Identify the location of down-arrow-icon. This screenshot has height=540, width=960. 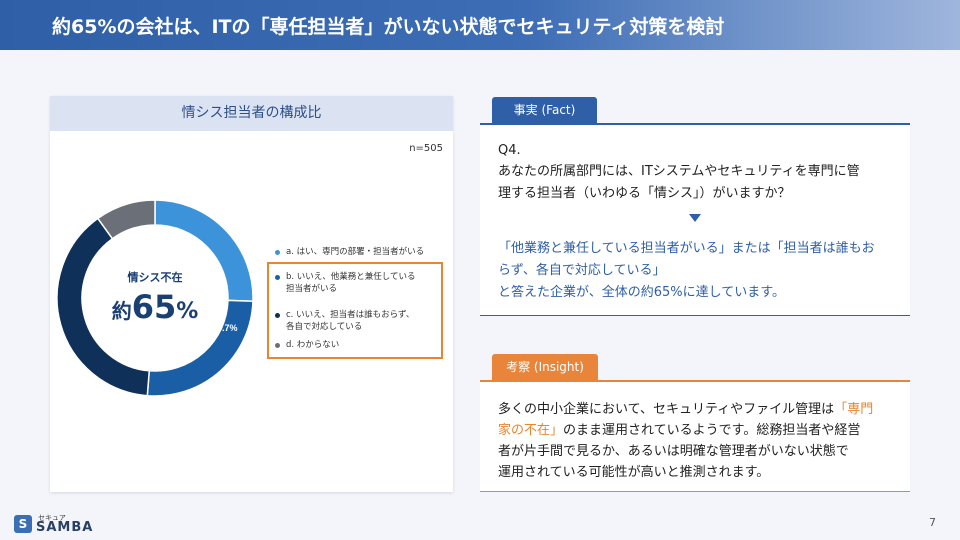
(695, 218).